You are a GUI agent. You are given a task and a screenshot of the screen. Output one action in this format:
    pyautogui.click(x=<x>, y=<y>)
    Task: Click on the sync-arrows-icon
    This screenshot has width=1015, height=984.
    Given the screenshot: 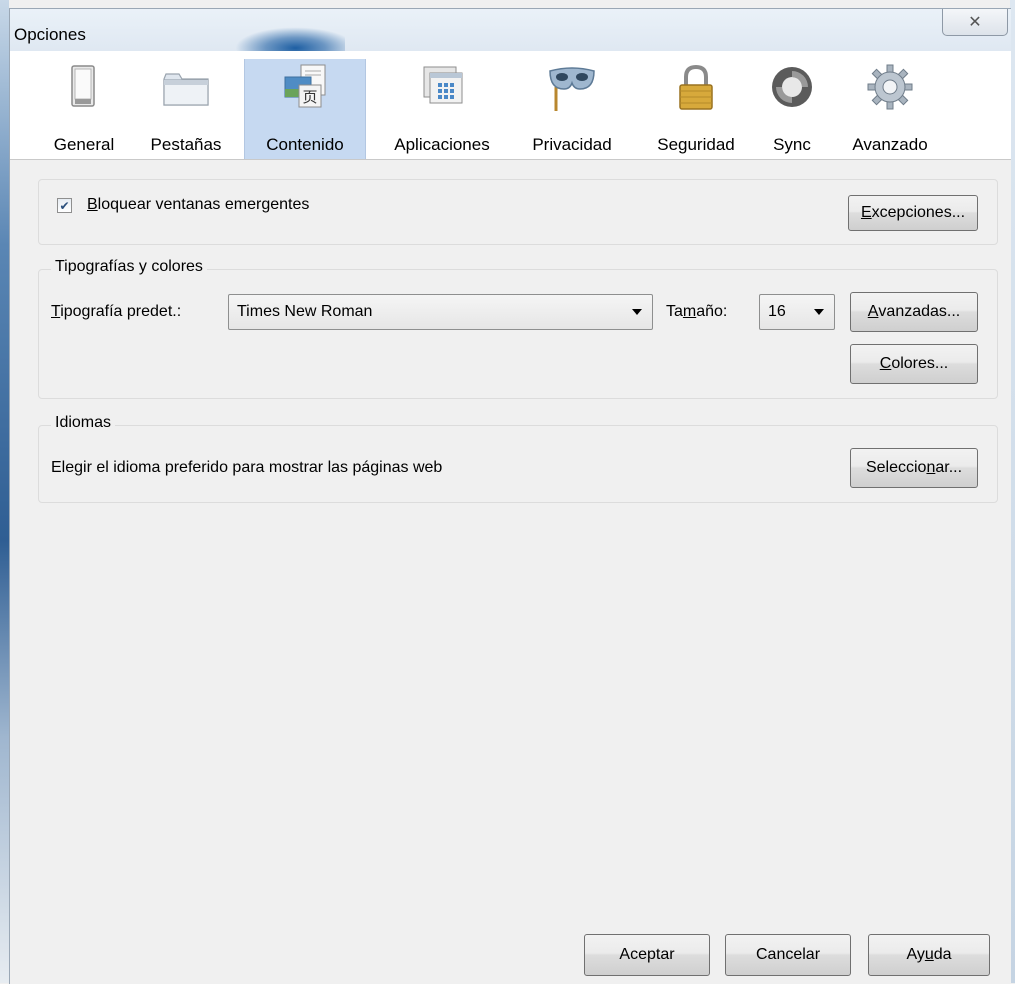 What is the action you would take?
    pyautogui.click(x=792, y=88)
    